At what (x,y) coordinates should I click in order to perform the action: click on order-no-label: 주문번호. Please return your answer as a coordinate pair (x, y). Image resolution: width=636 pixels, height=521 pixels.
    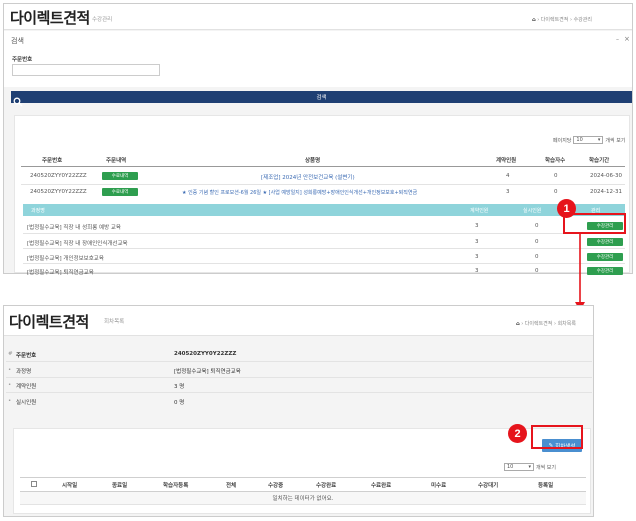
    Looking at the image, I should click on (22, 60).